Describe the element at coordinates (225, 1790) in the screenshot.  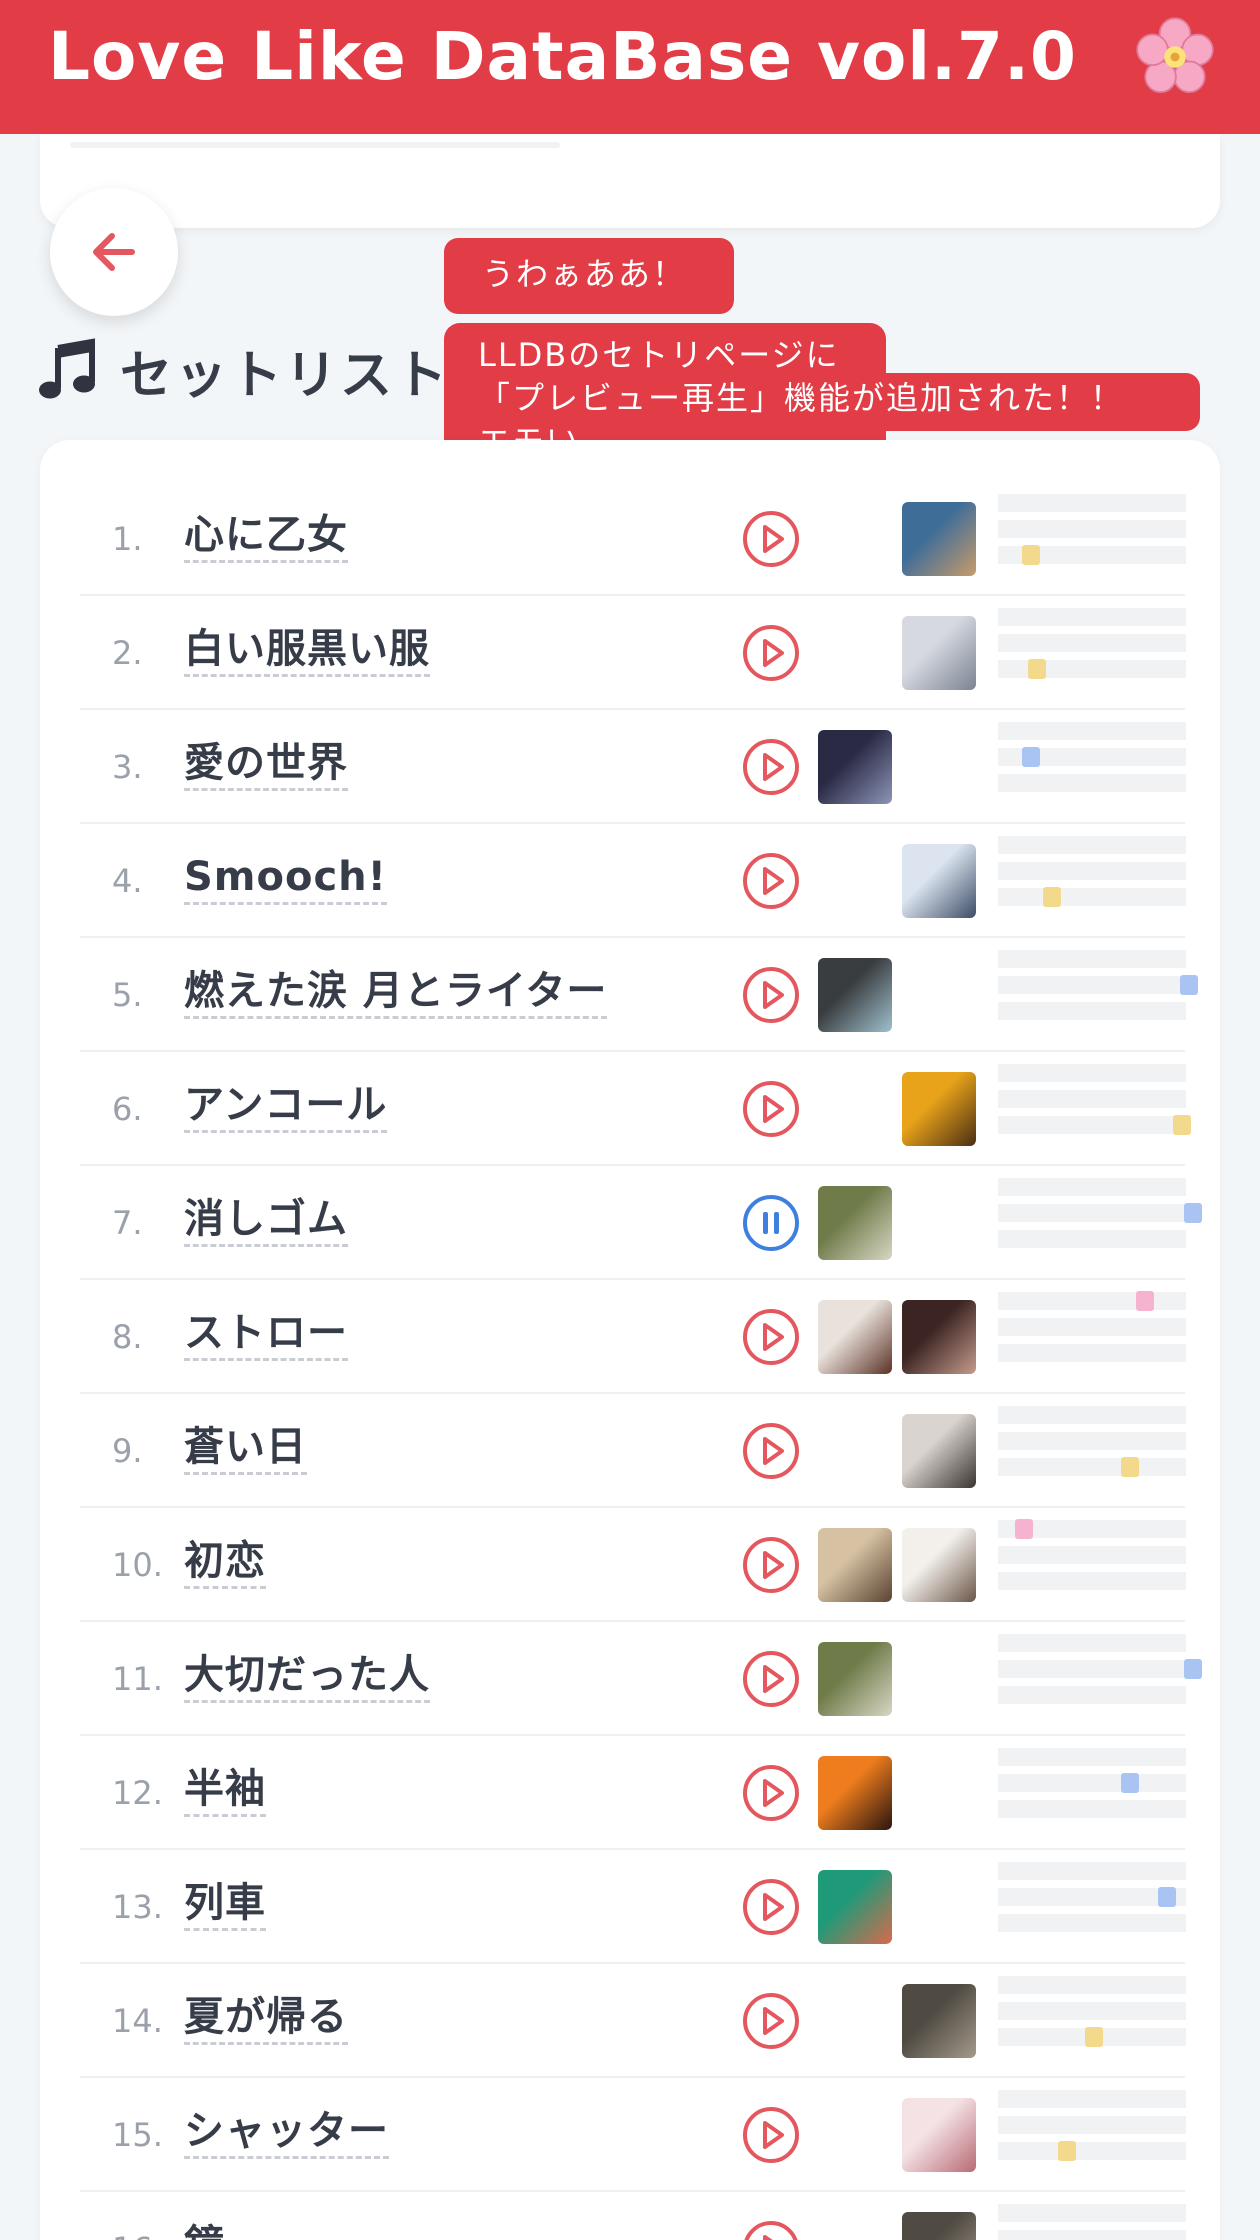
I see `song-title-link: 半袖` at that location.